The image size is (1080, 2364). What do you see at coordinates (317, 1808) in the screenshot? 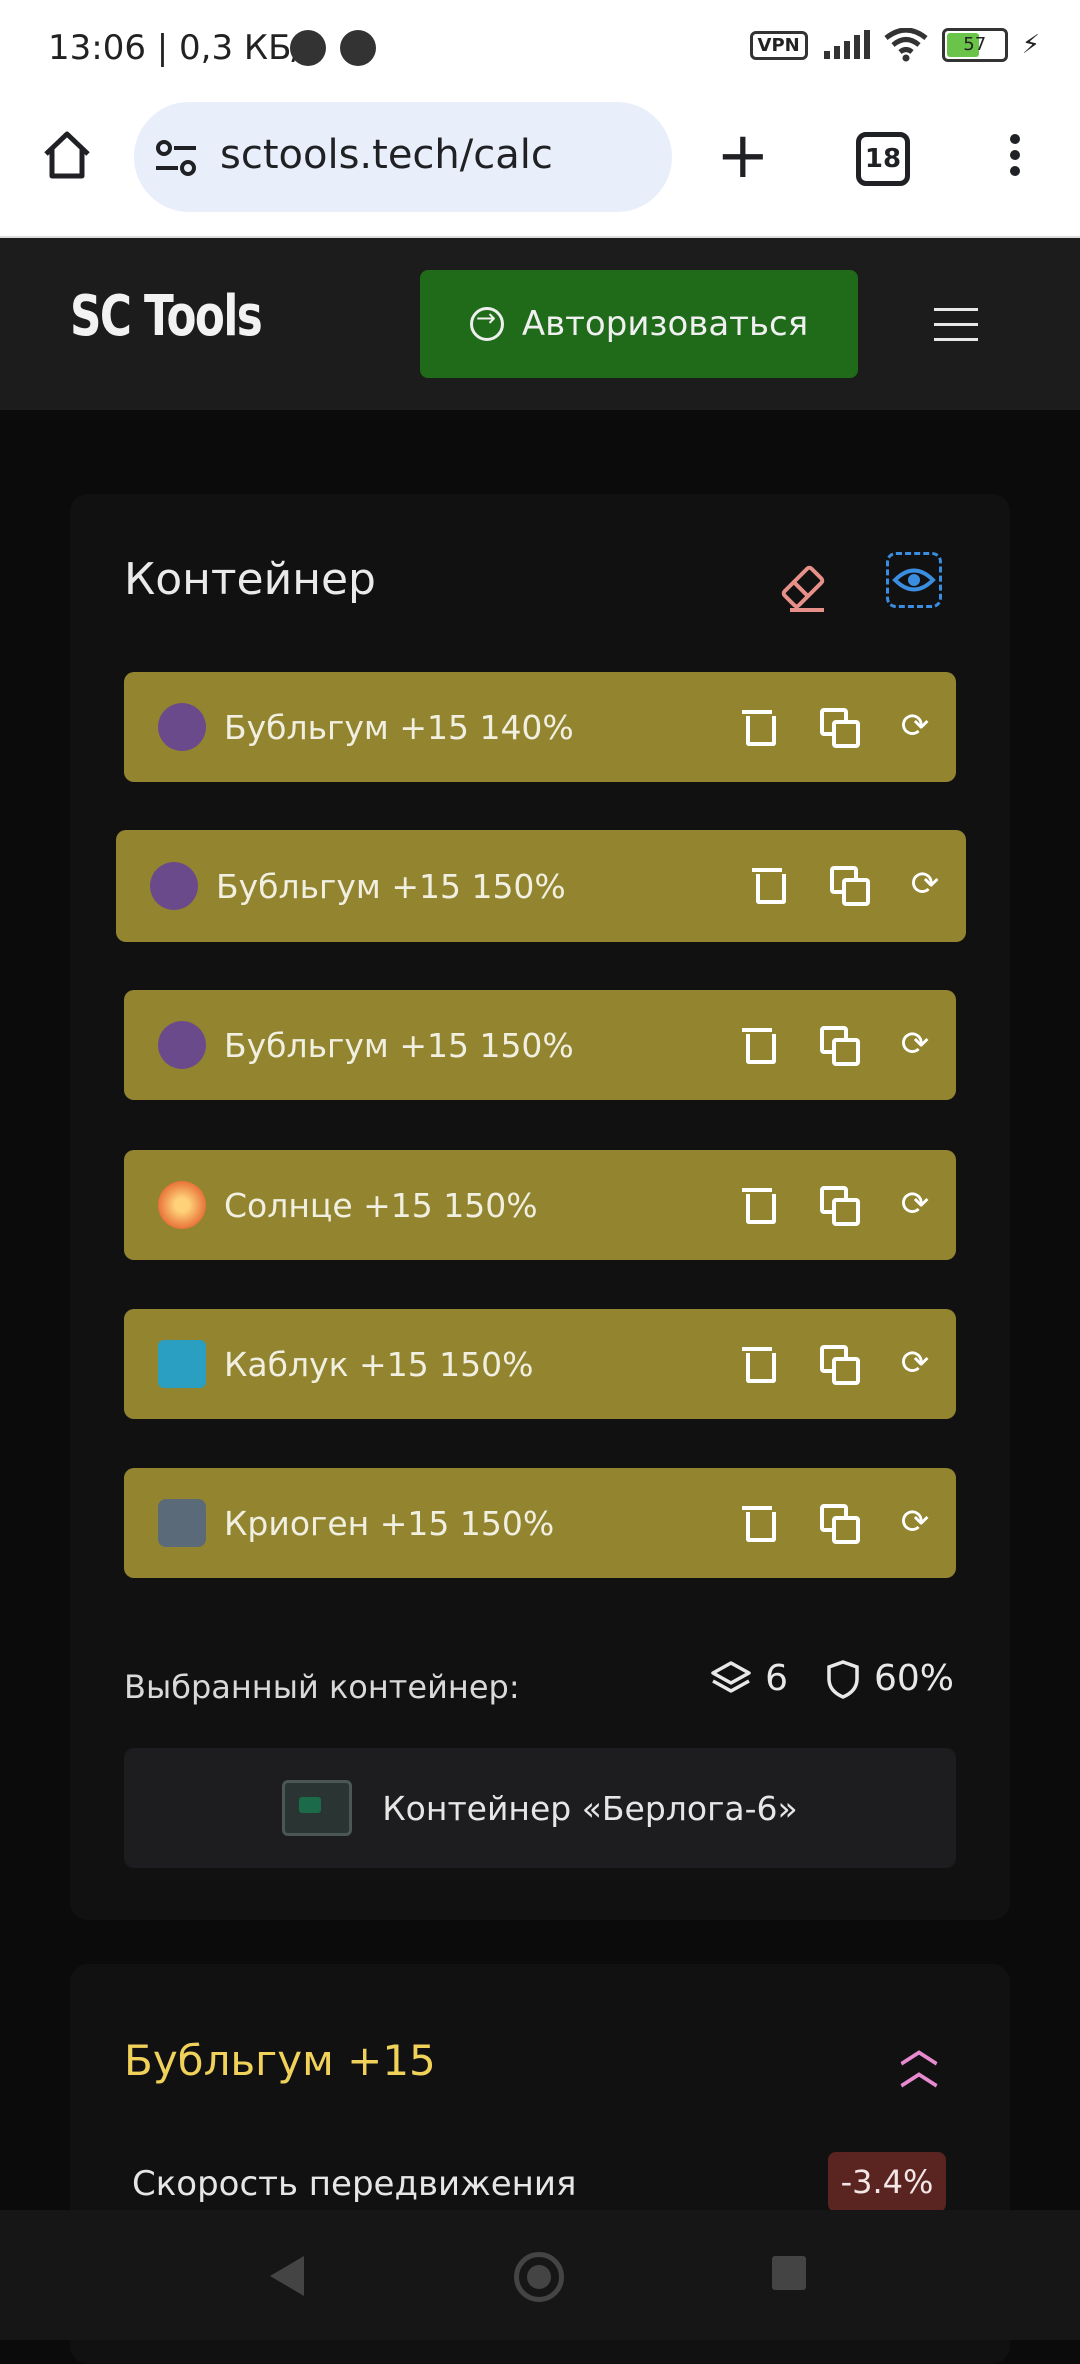
I see `container-icon` at bounding box center [317, 1808].